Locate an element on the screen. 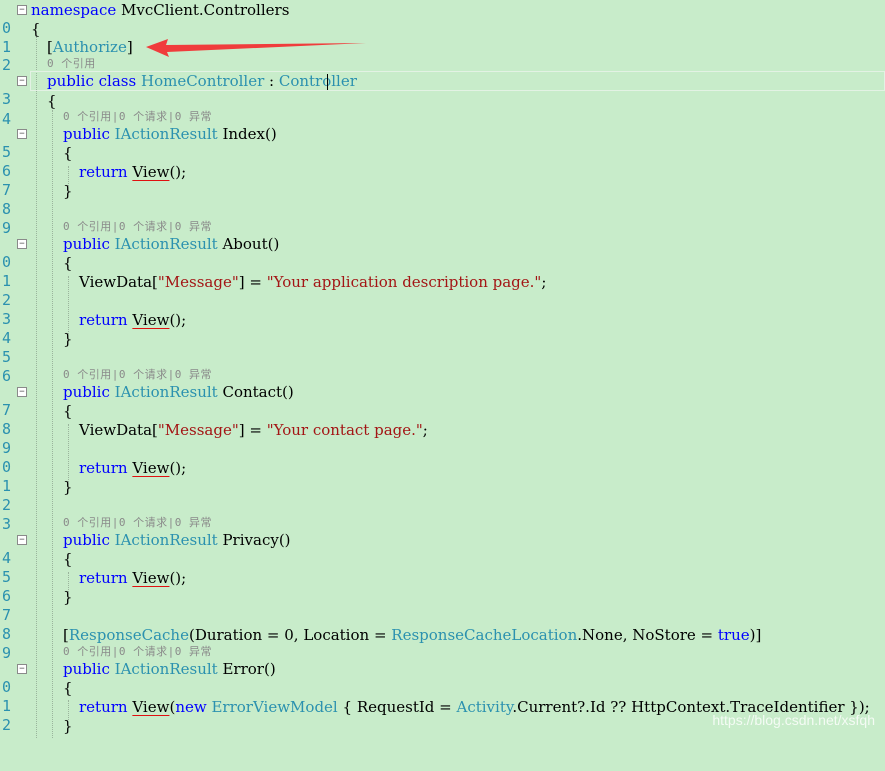  arrow-shape is located at coordinates (256, 48).